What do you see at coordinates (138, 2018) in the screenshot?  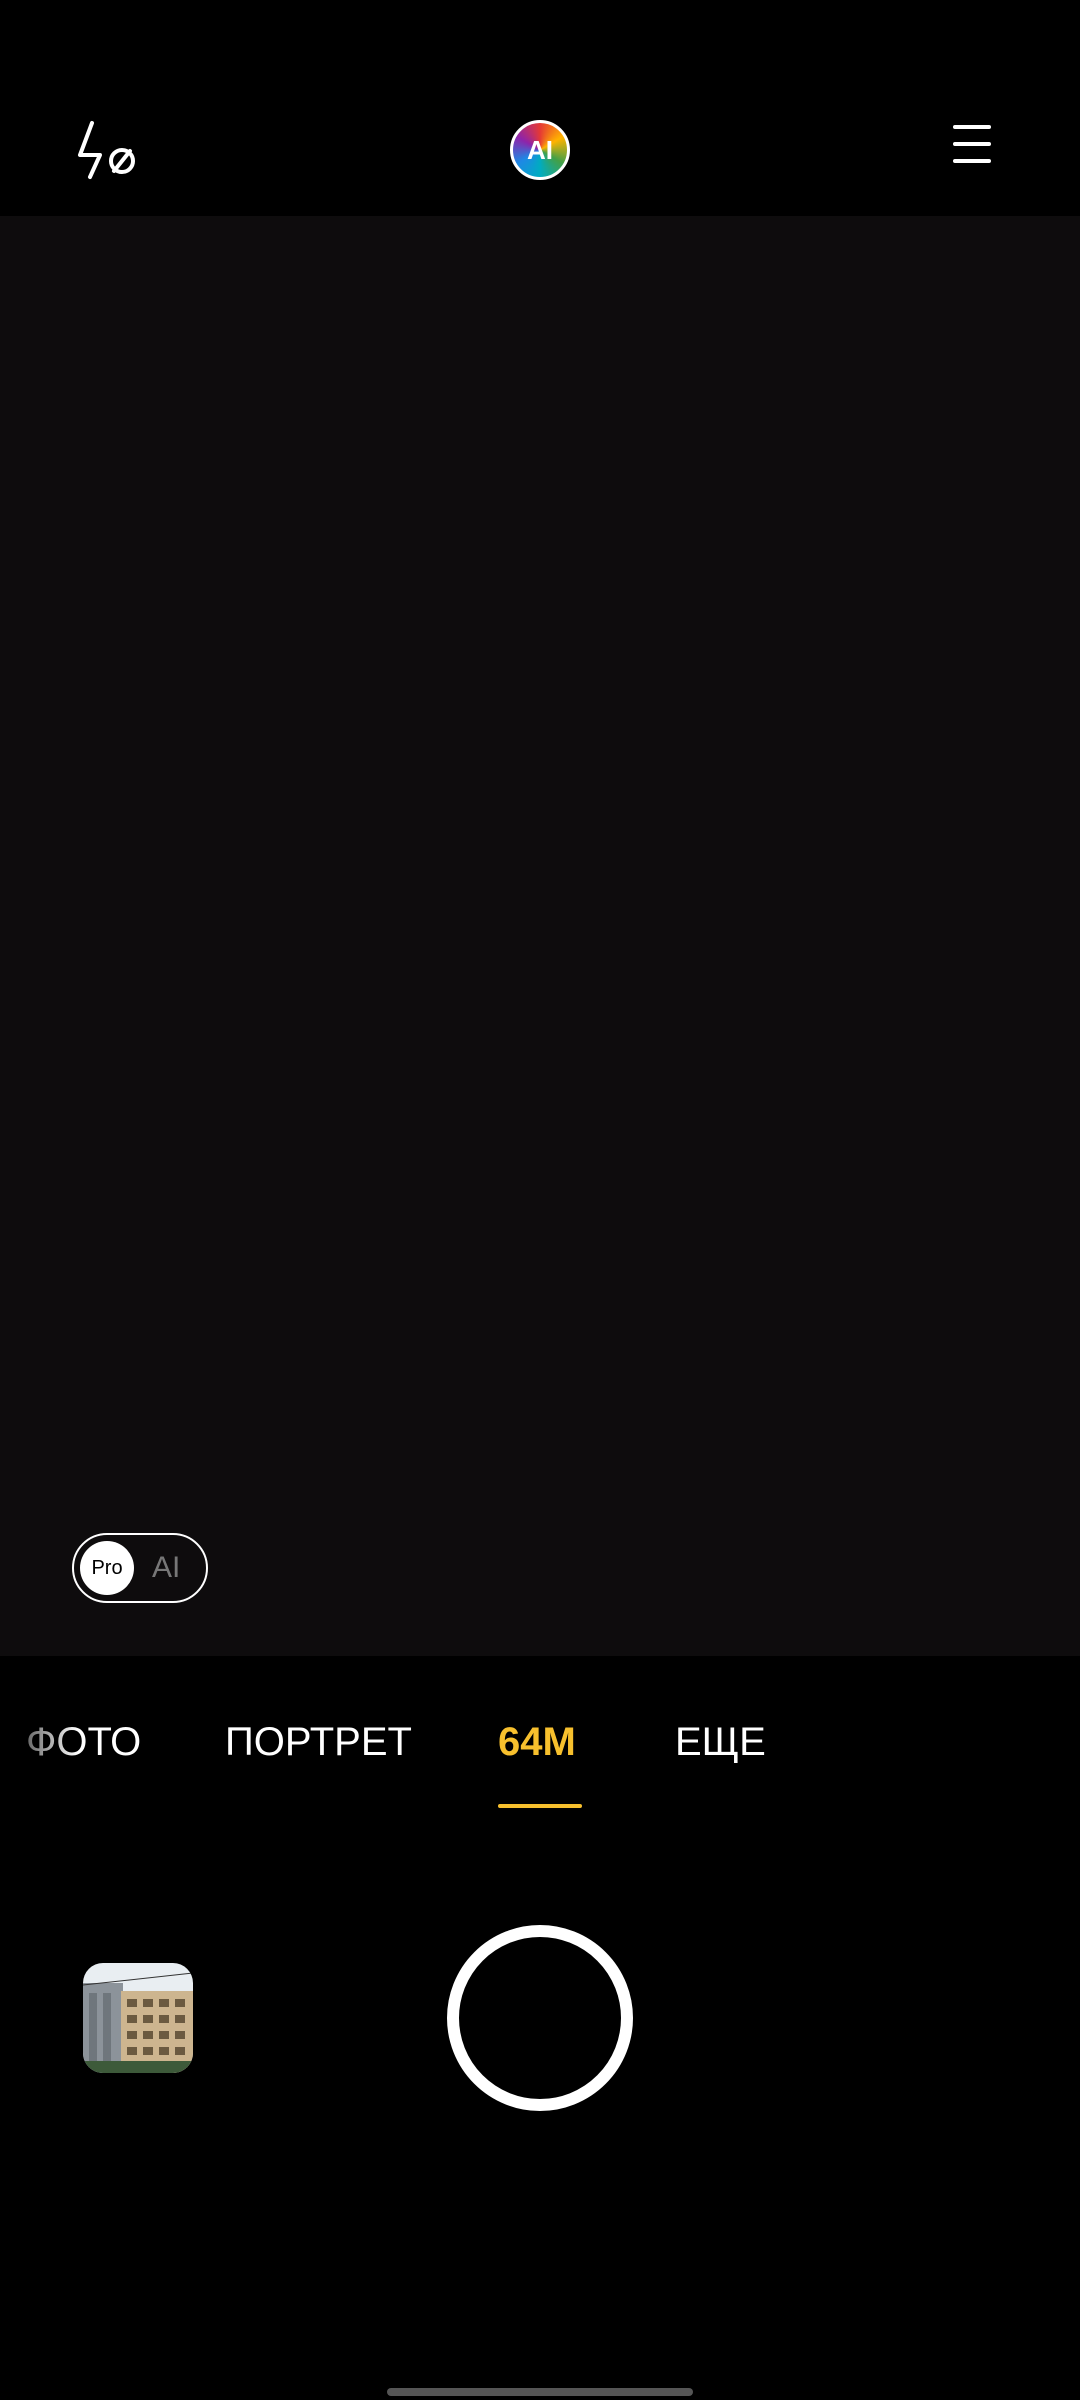 I see `gallery-thumbnail-icon` at bounding box center [138, 2018].